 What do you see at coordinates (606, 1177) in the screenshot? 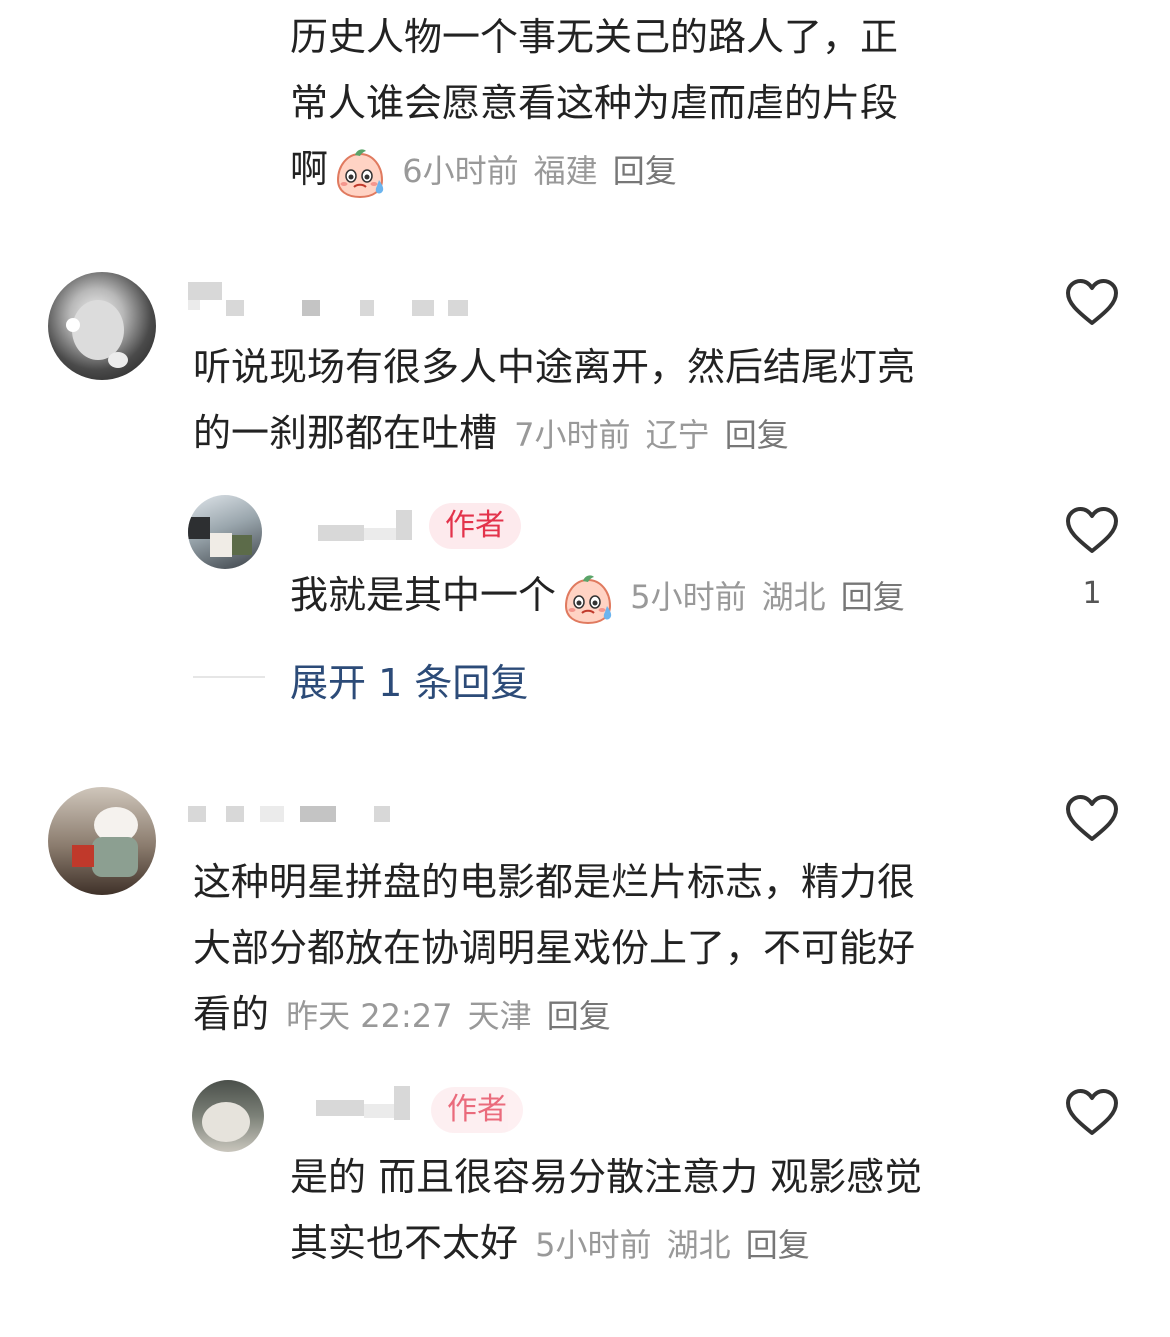
I see `reply-text-line: 是的 而且很容易分散注意力 观影感觉` at bounding box center [606, 1177].